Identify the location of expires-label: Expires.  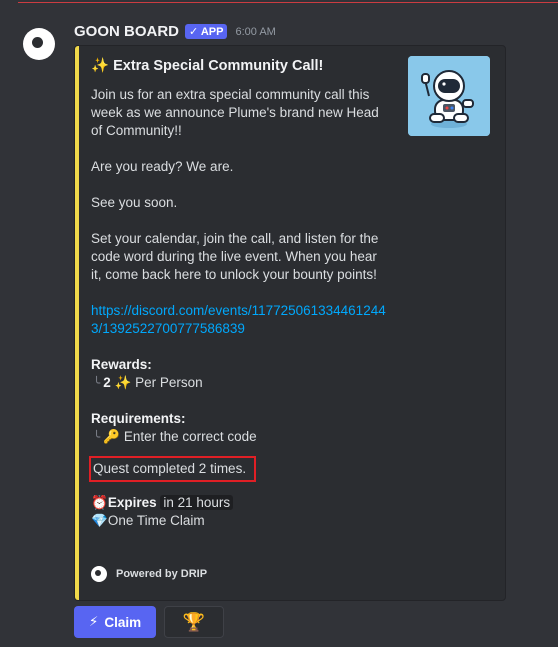
(132, 502).